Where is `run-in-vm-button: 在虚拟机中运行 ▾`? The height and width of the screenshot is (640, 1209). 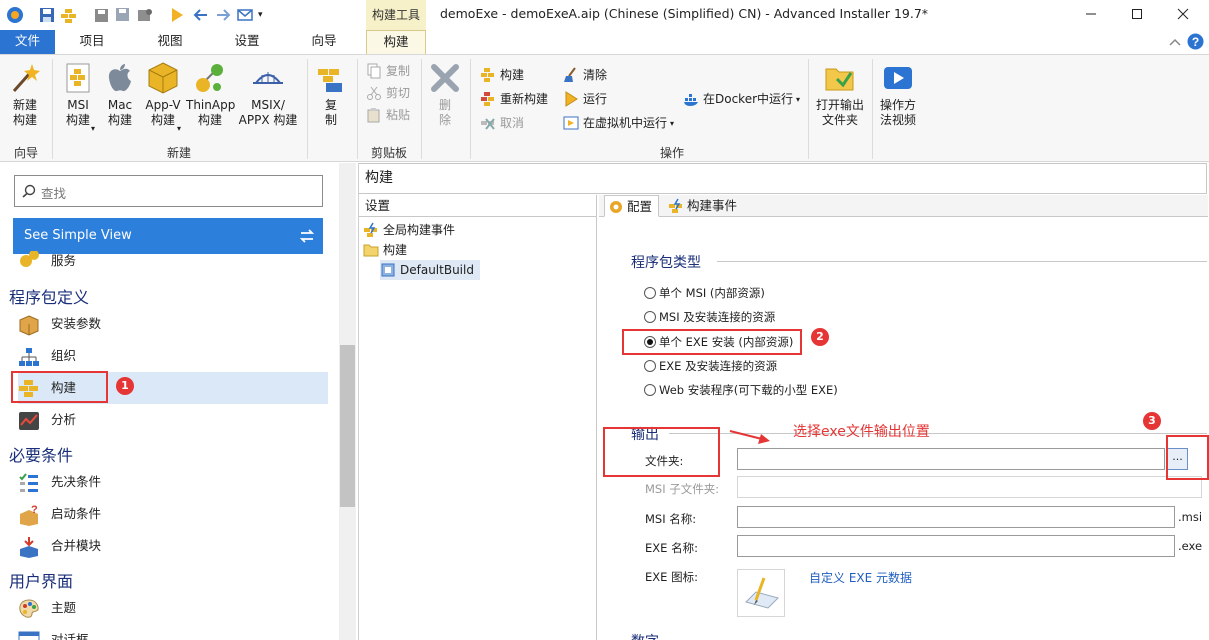 run-in-vm-button: 在虚拟机中运行 ▾ is located at coordinates (618, 123).